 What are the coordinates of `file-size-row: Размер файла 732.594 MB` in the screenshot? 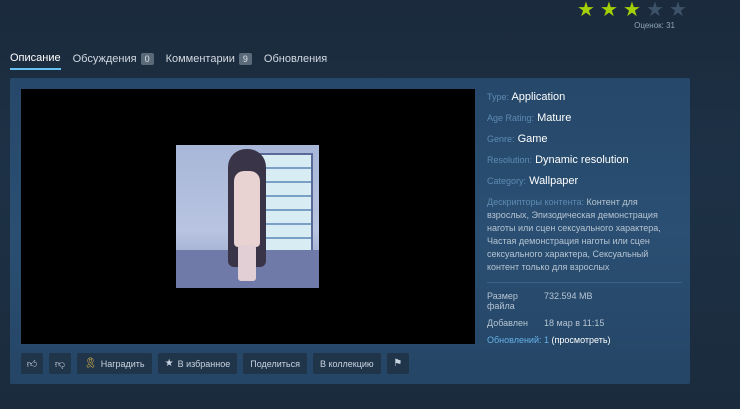 It's located at (540, 301).